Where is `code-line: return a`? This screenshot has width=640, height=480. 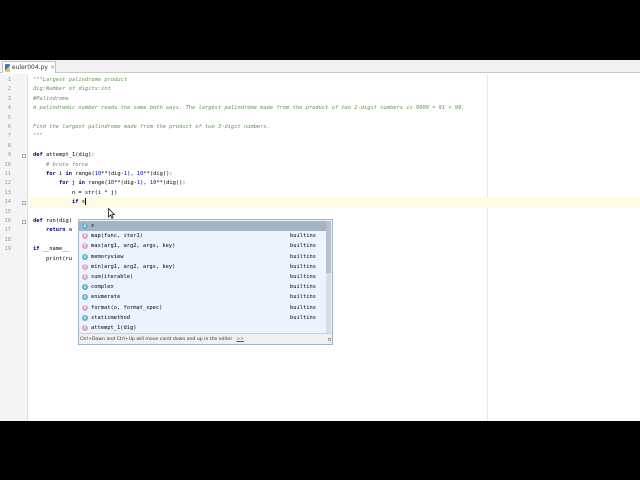 code-line: return a is located at coordinates (52, 230).